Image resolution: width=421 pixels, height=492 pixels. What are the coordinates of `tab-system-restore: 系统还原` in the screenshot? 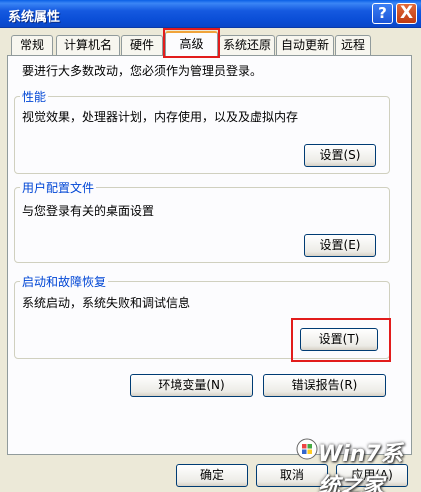 It's located at (247, 45).